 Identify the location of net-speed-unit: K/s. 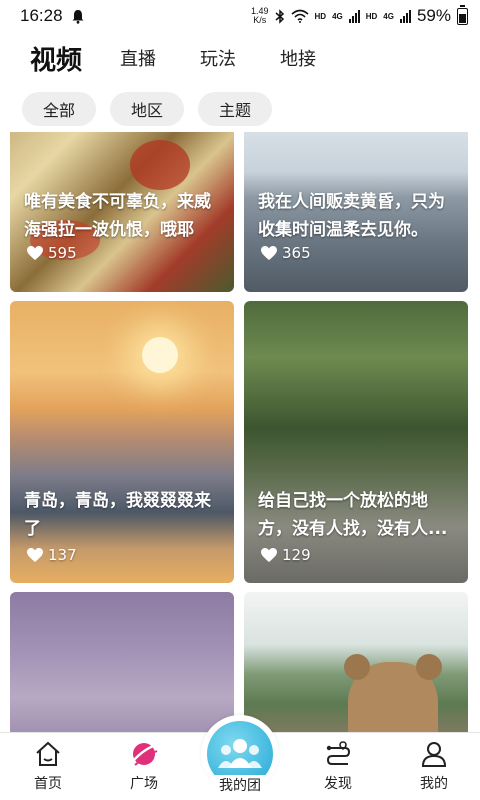
(260, 20).